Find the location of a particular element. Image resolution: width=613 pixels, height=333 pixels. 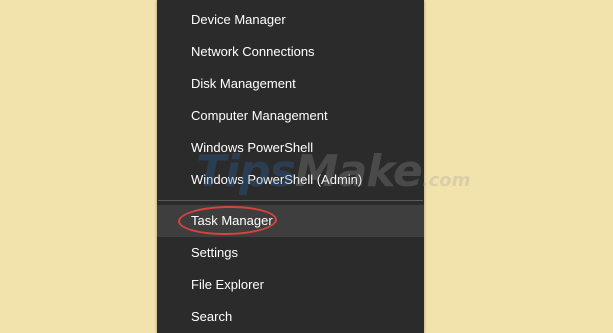

menu-item-label: Network Connections is located at coordinates (253, 51).